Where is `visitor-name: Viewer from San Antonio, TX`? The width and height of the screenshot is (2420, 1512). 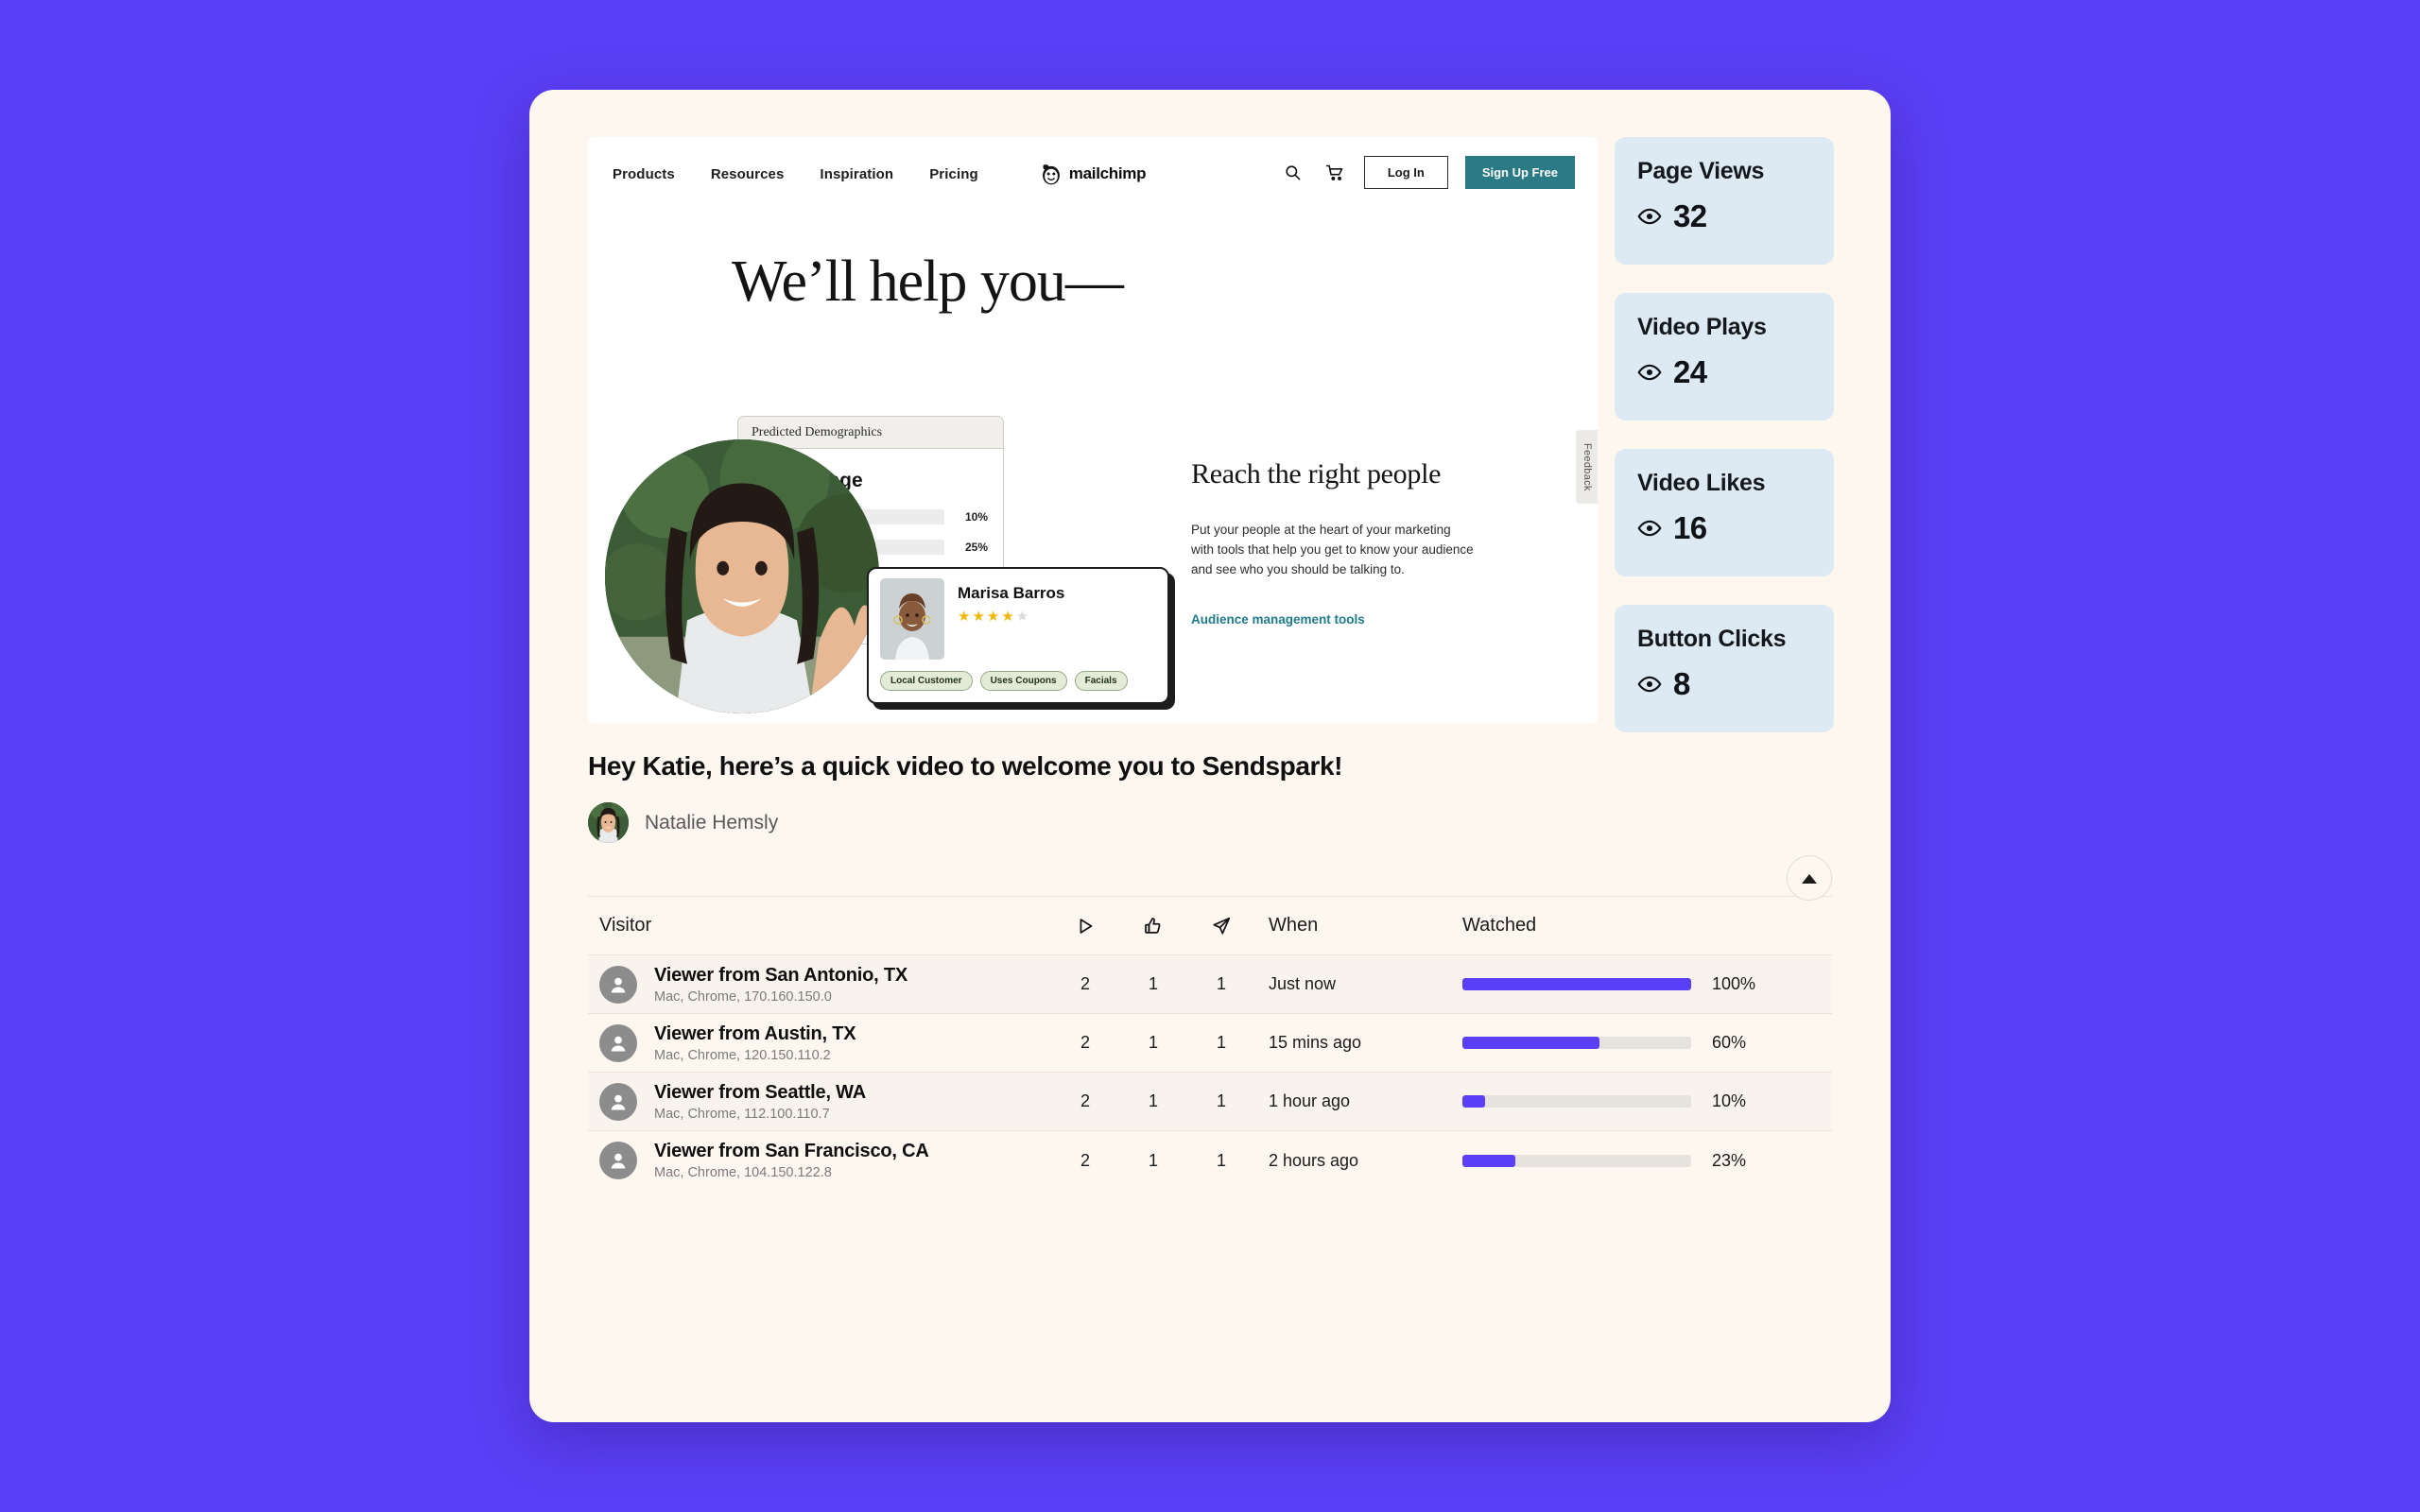
visitor-name: Viewer from San Antonio, TX is located at coordinates (781, 975).